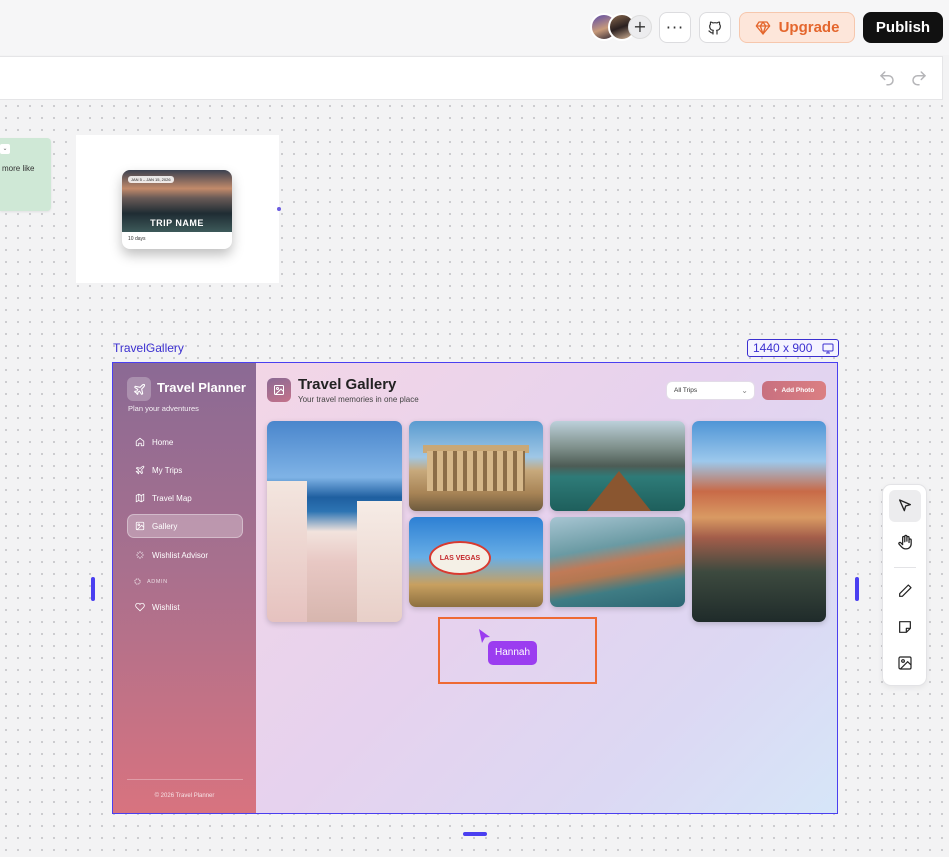  Describe the element at coordinates (185, 442) in the screenshot. I see `sidebar-item-home: Home` at that location.